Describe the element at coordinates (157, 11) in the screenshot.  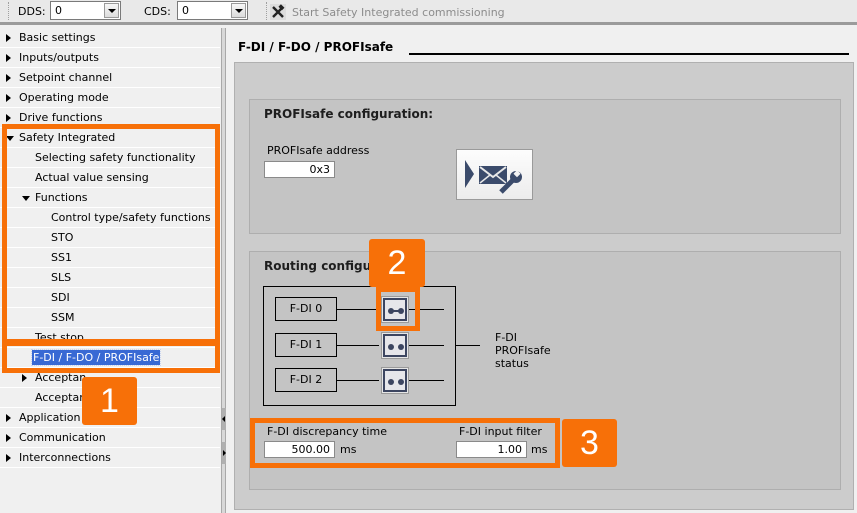
I see `cds-label: CDS:` at that location.